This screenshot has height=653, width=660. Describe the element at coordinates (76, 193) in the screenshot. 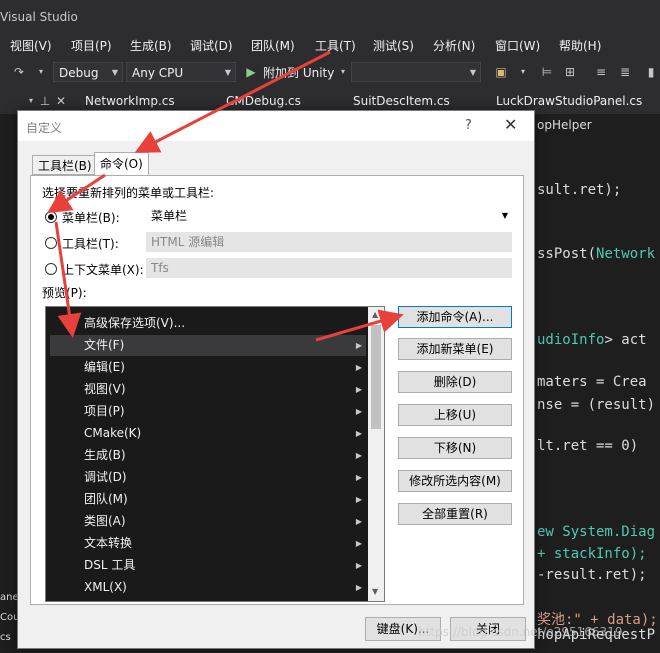

I see `arrow-to-menubar-radio` at that location.